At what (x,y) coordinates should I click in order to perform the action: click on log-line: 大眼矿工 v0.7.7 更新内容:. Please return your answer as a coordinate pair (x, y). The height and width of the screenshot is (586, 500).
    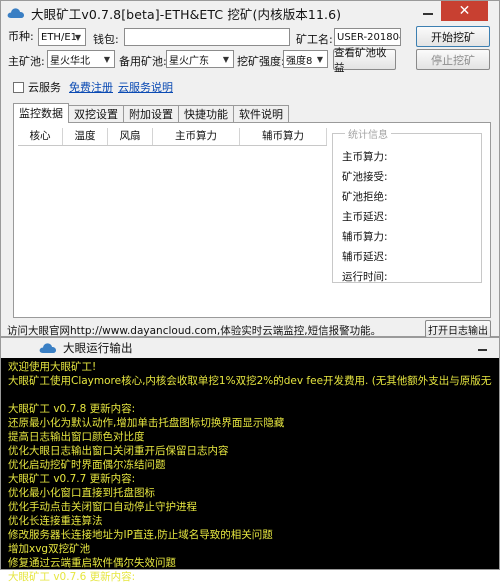
    Looking at the image, I should click on (72, 479).